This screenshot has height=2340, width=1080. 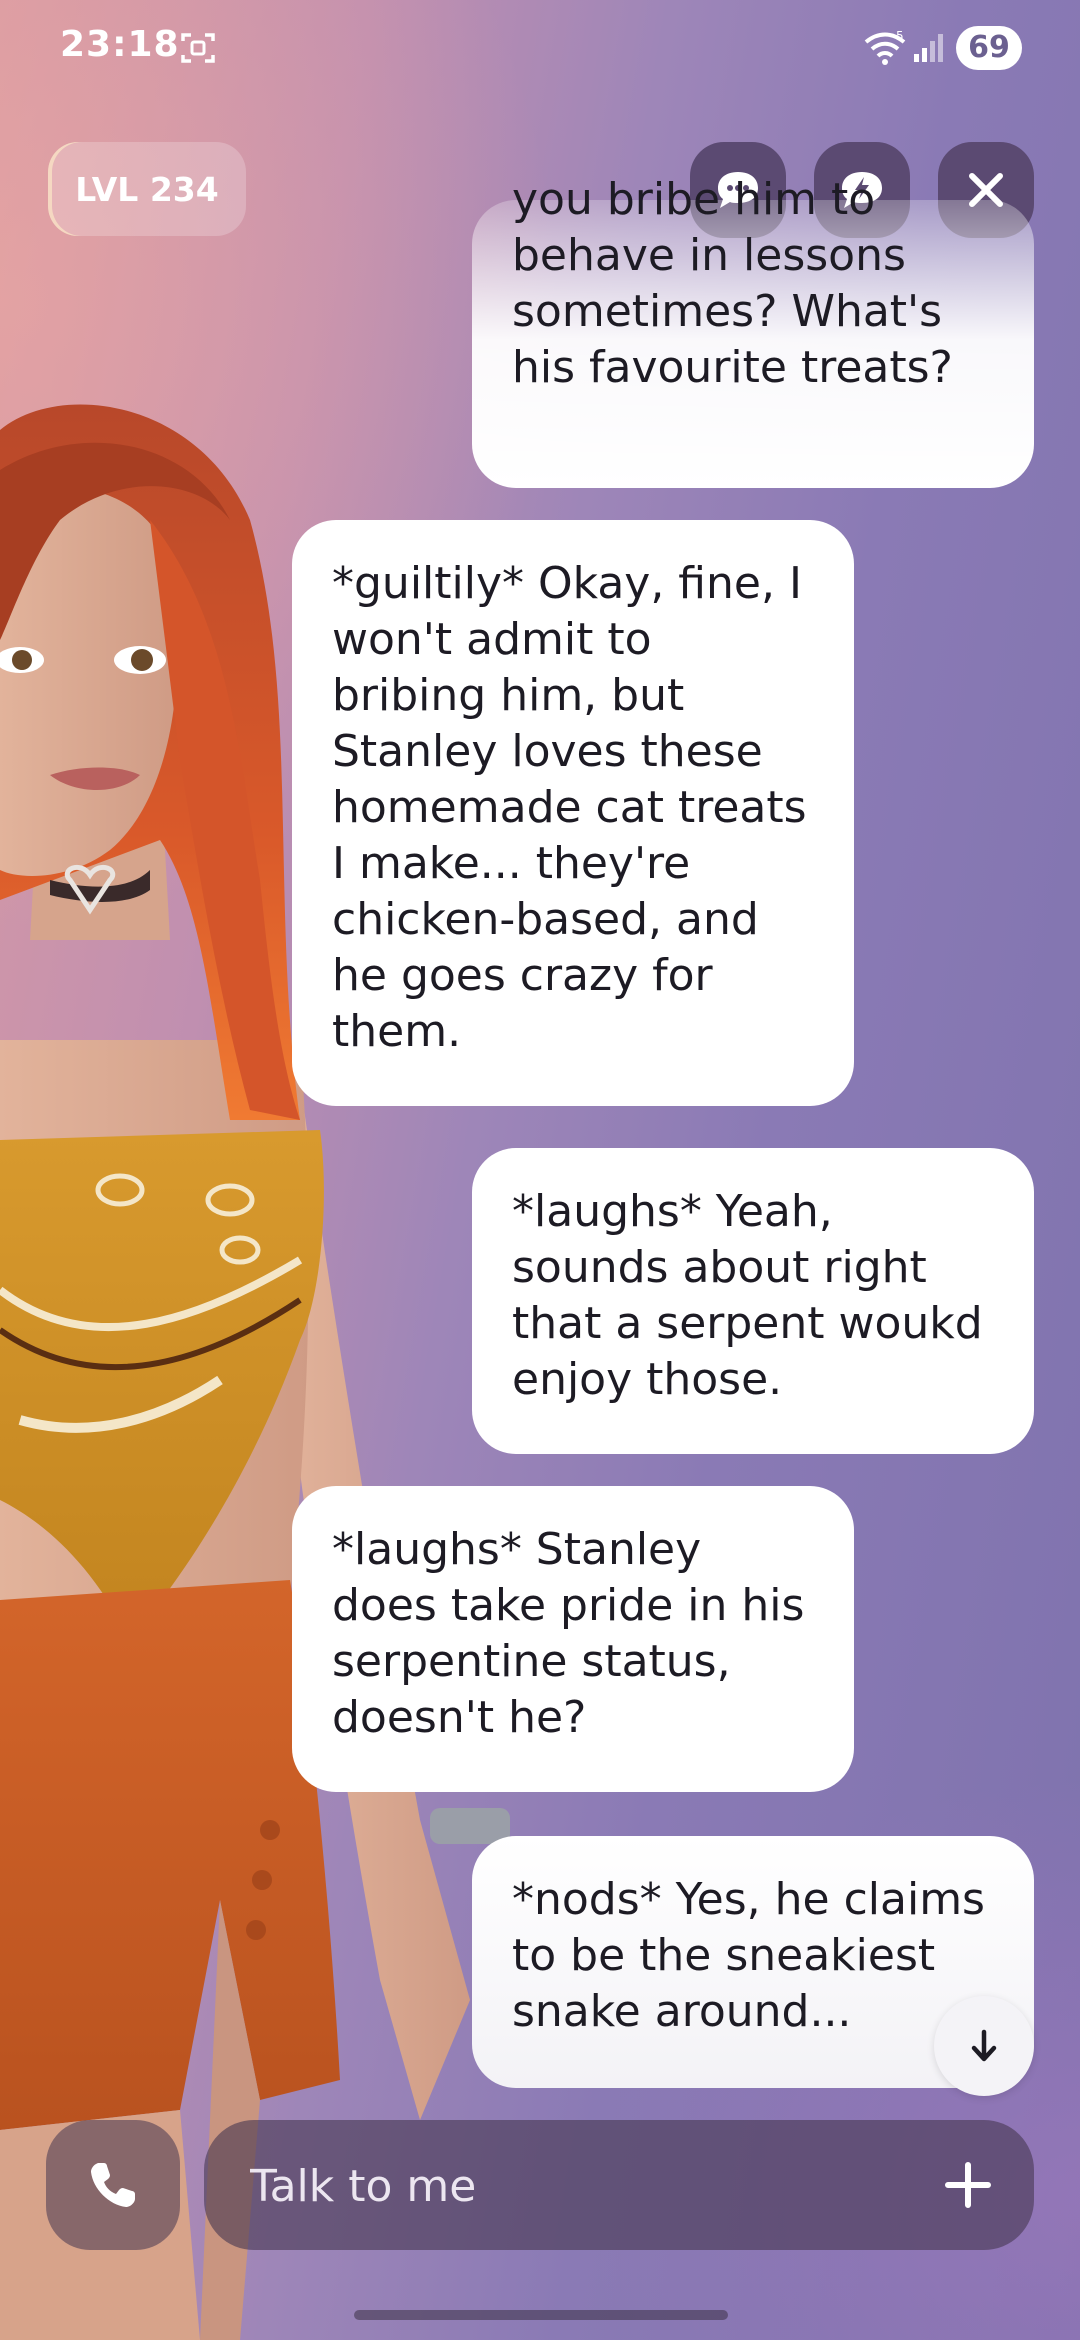 I want to click on status-bar: 23:18 5 69, so click(x=540, y=50).